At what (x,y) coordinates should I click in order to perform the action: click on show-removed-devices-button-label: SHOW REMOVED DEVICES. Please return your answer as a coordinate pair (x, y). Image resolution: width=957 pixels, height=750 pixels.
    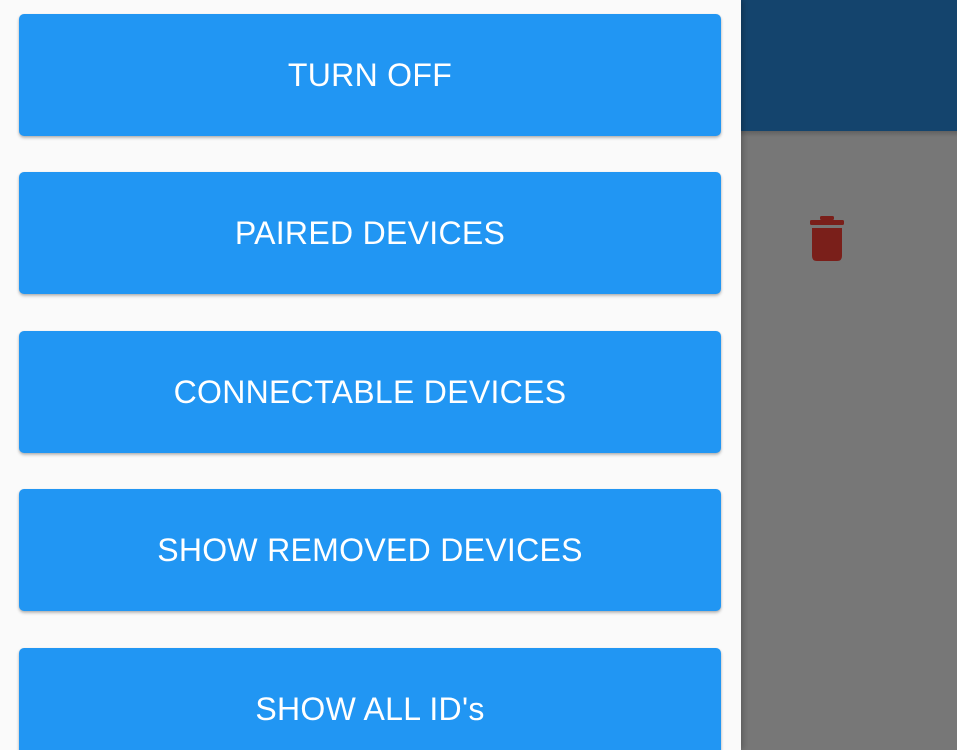
    Looking at the image, I should click on (370, 549).